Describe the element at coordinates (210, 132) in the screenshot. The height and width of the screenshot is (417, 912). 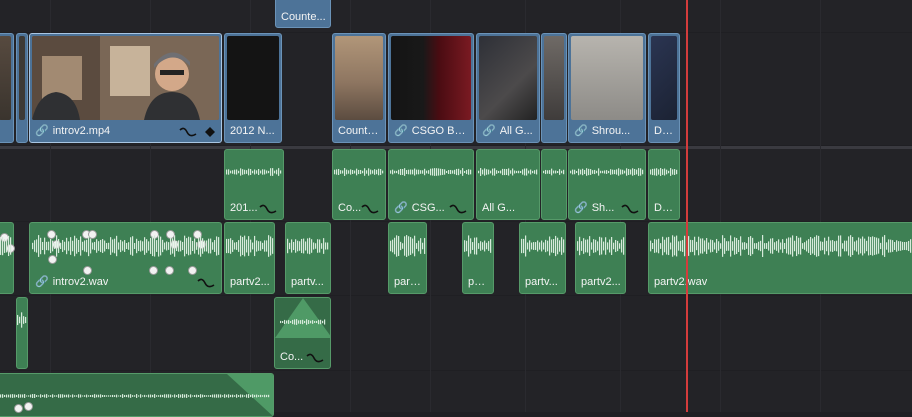
I see `keyframe-diamond-icon` at that location.